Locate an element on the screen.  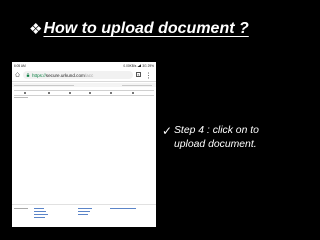
header-menu-line is located at coordinates (137, 85).